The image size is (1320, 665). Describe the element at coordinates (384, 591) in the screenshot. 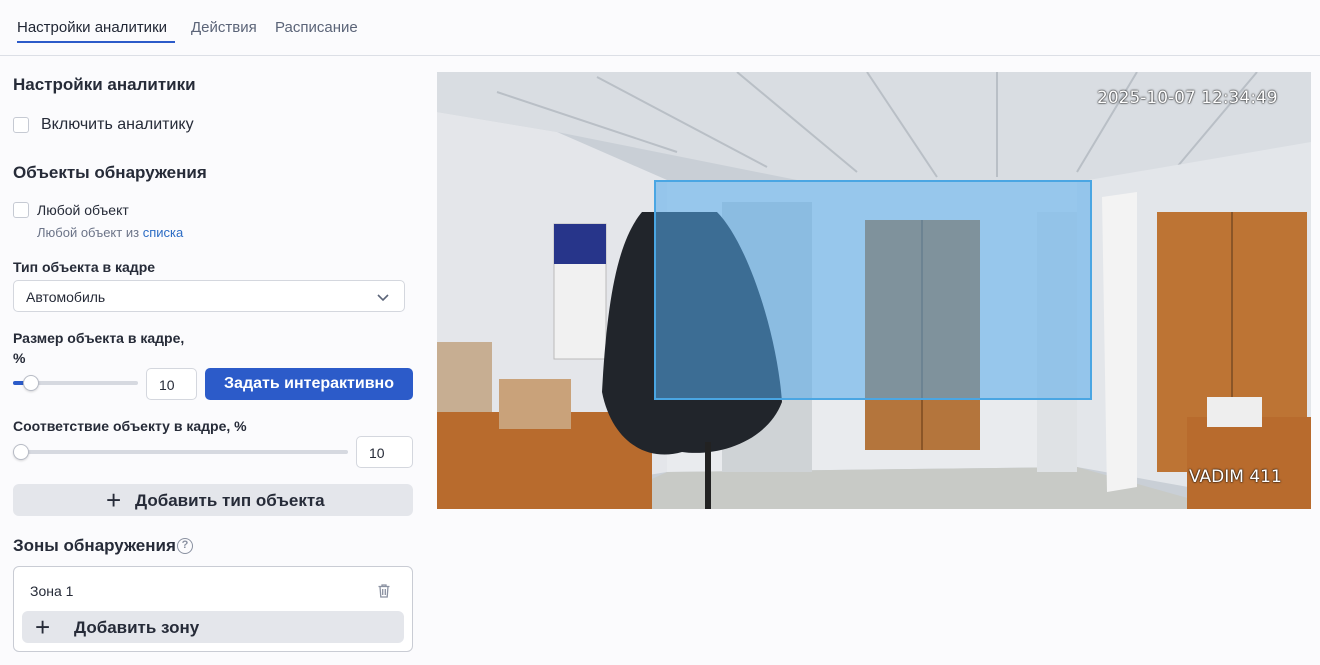

I see `trash-icon` at that location.